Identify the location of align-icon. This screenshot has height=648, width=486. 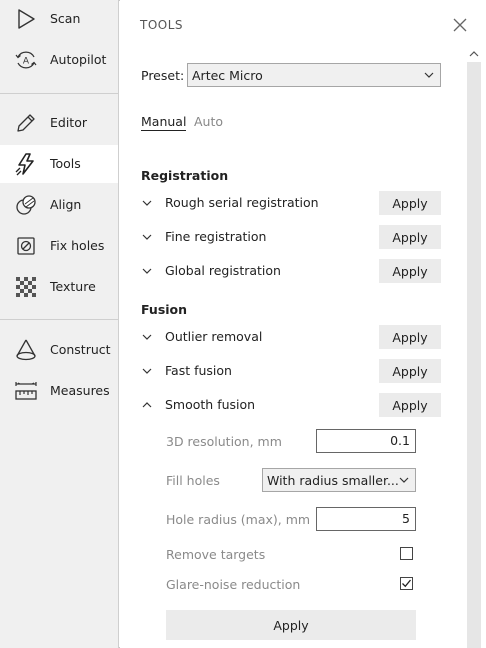
(26, 205).